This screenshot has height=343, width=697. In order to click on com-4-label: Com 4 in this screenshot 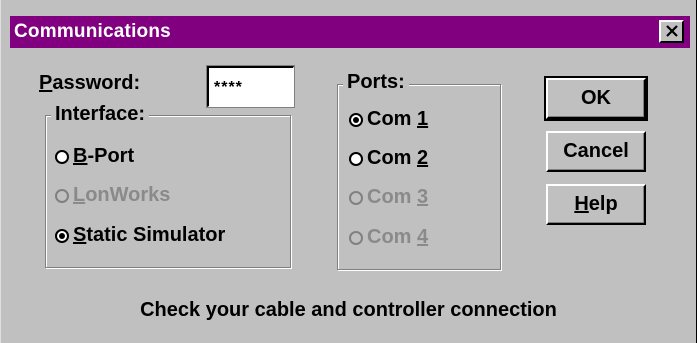, I will do `click(398, 237)`.